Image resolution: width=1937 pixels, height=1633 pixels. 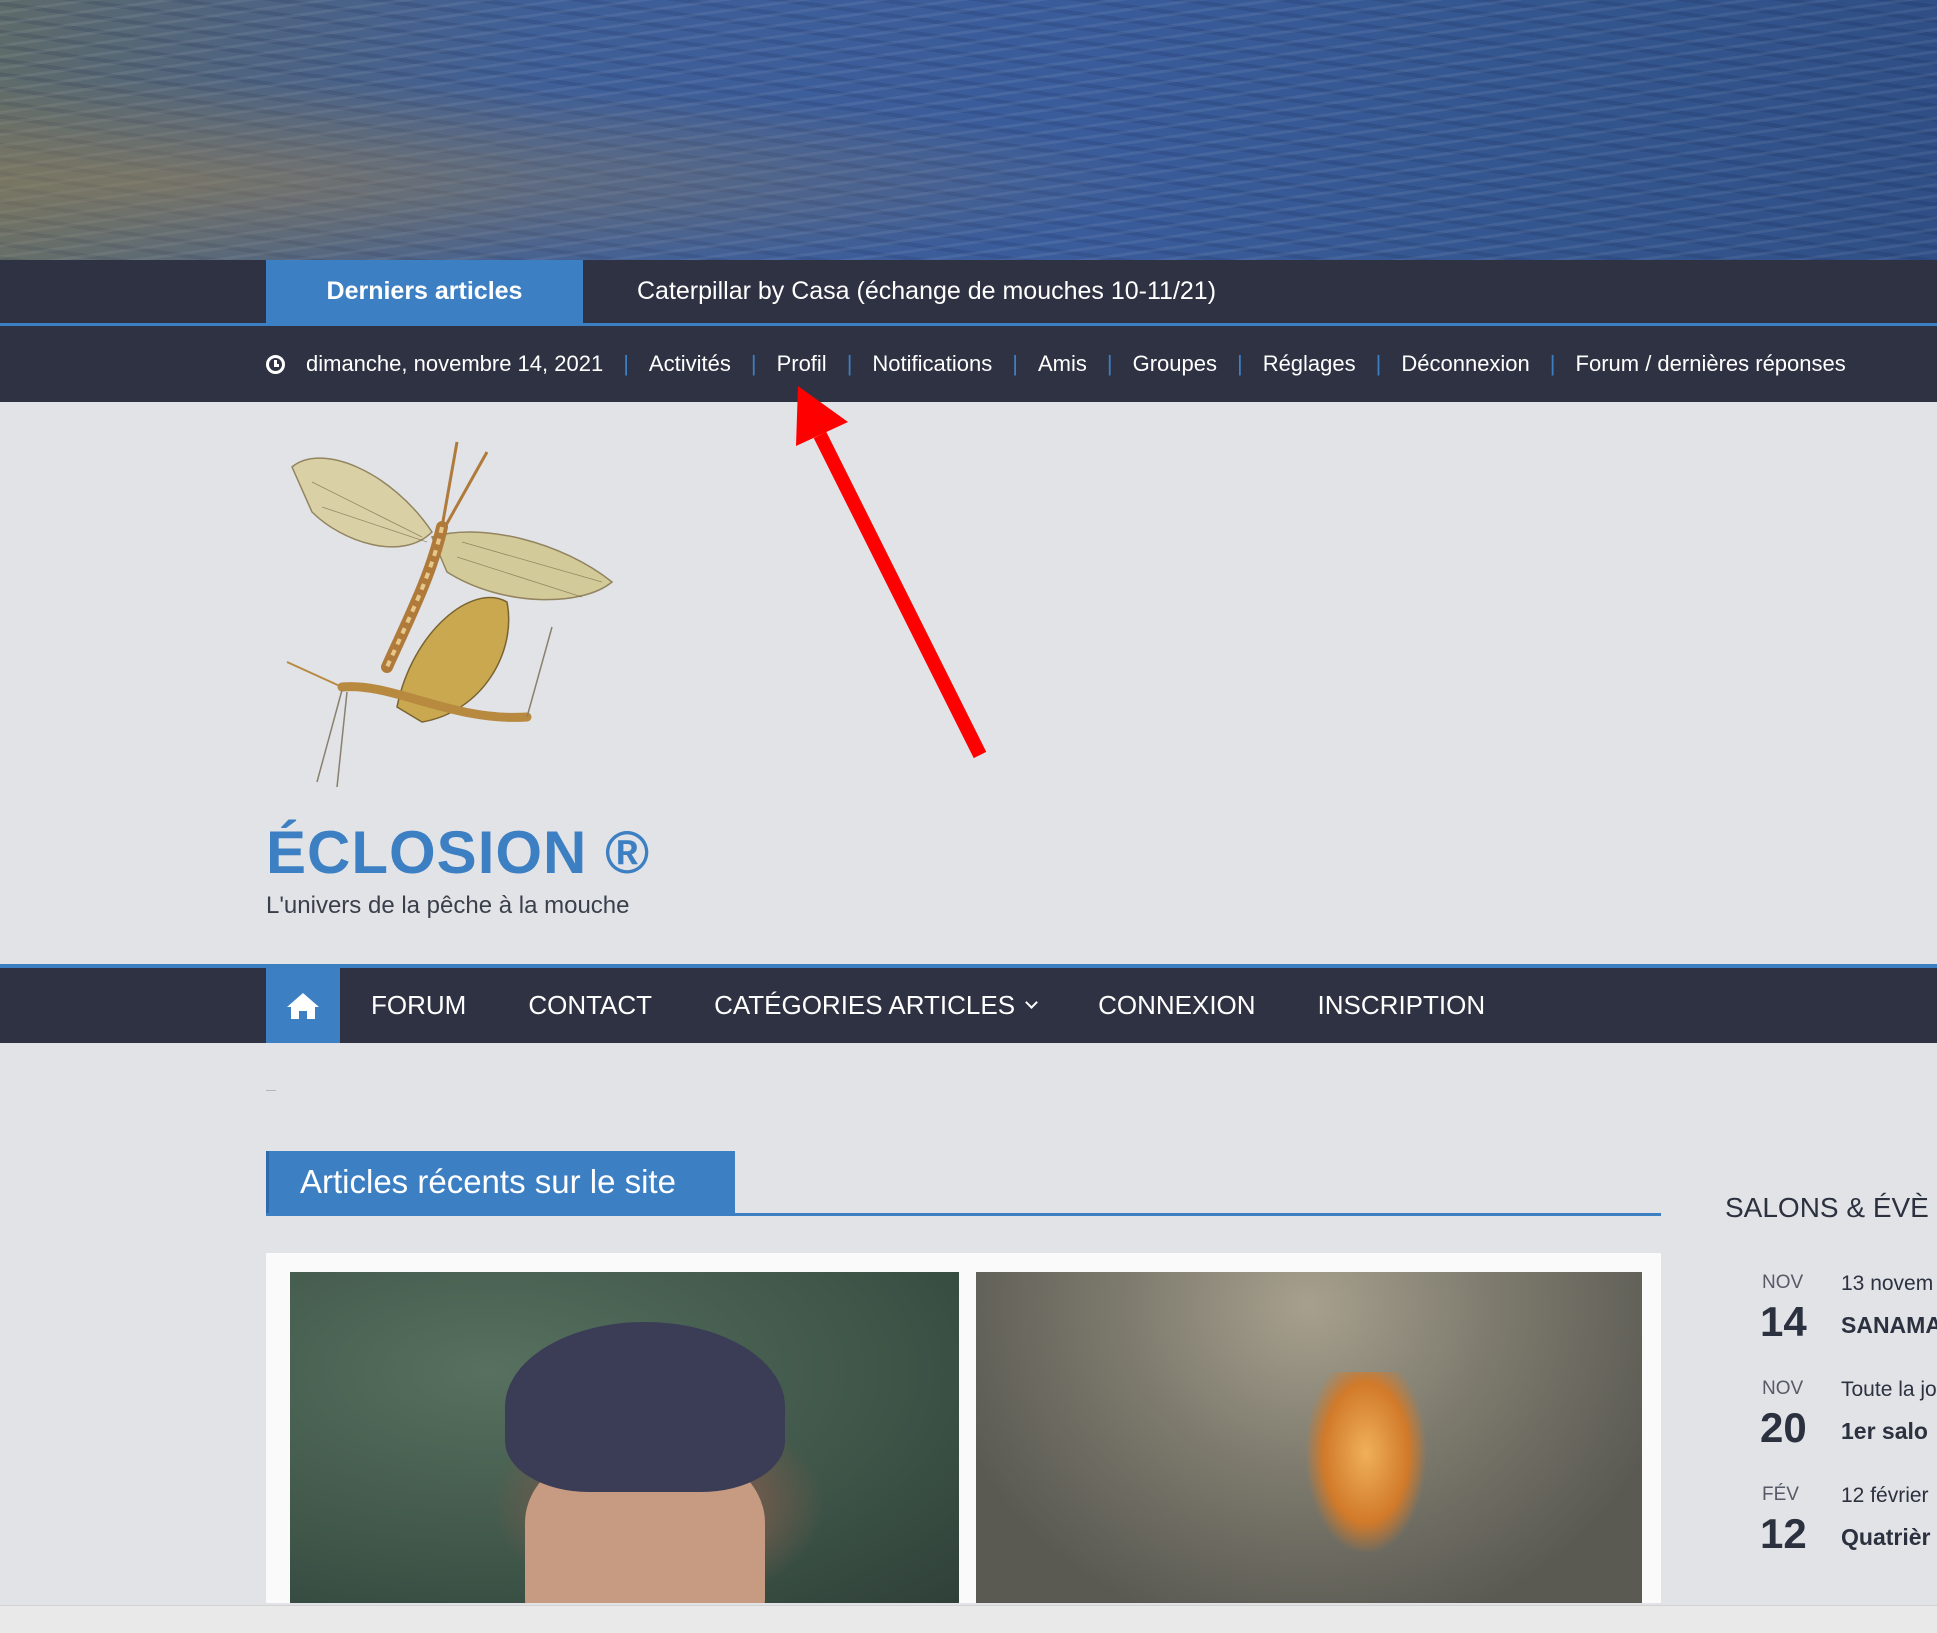 What do you see at coordinates (1780, 1494) in the screenshot?
I see `event-month: FÉV` at bounding box center [1780, 1494].